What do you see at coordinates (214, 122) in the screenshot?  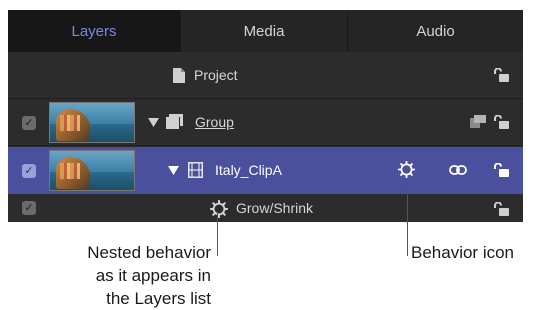 I see `group-label: Group` at bounding box center [214, 122].